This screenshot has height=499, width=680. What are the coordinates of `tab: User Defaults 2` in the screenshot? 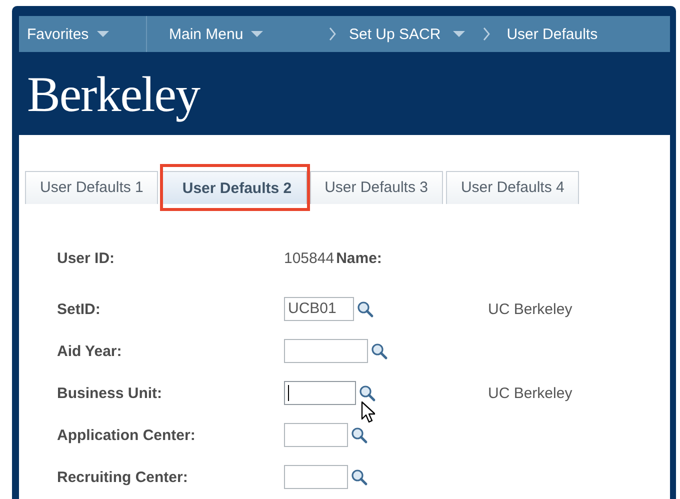 It's located at (234, 187).